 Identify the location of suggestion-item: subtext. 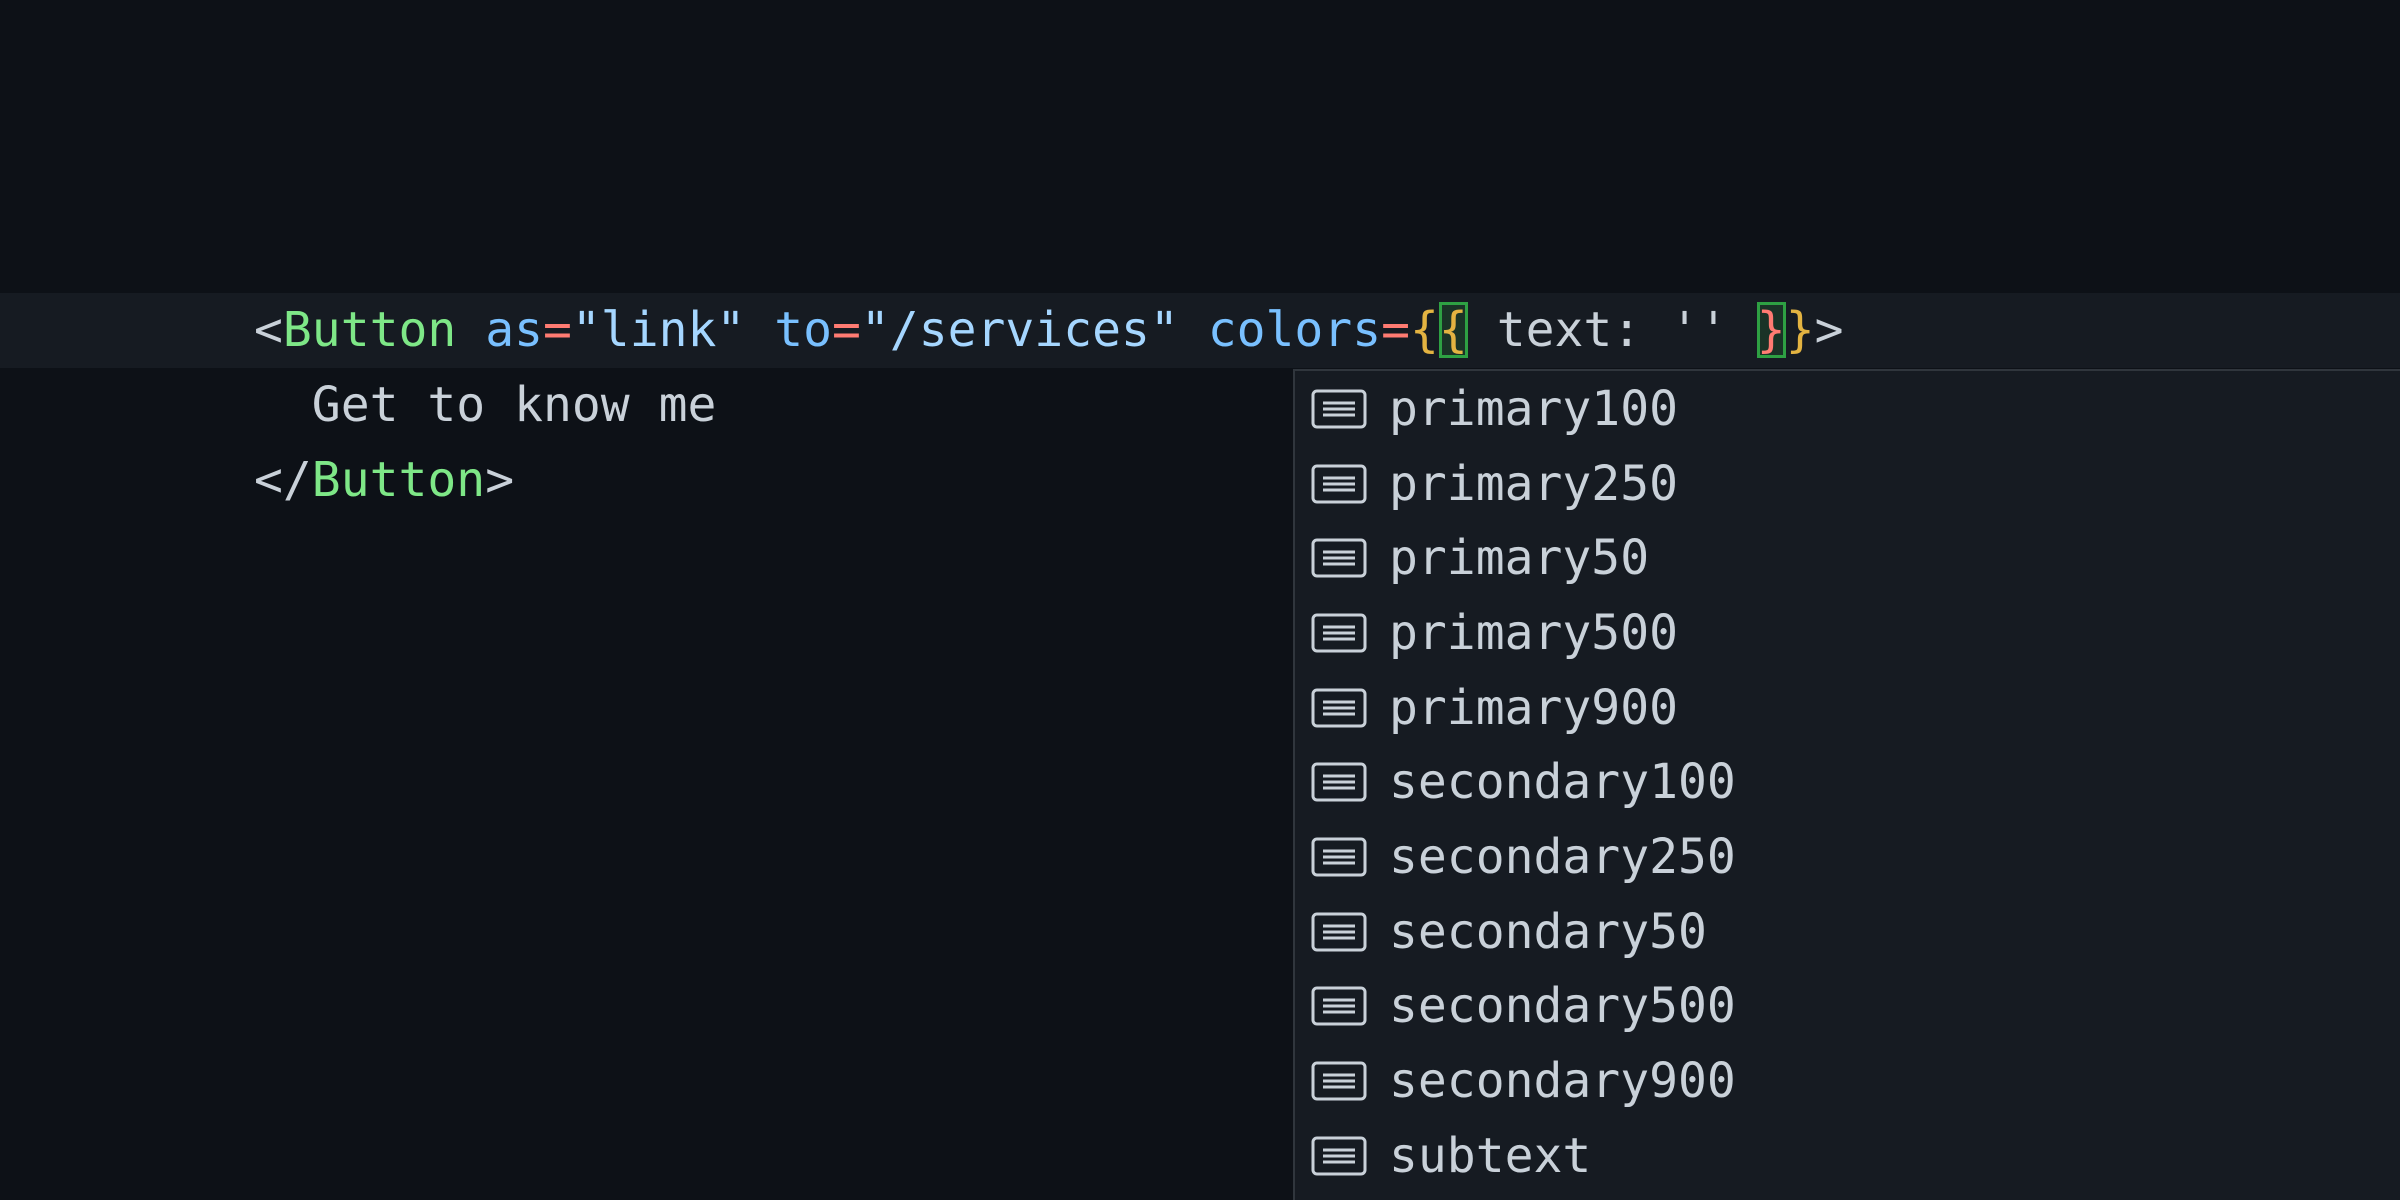
(1847, 1155).